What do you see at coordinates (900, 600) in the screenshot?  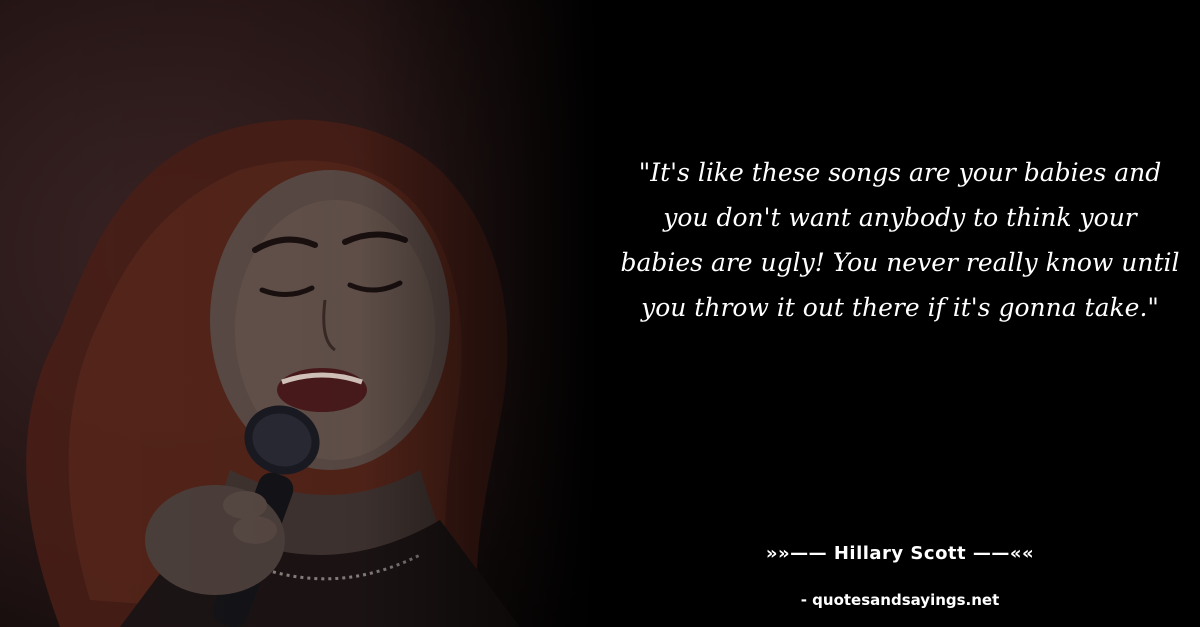 I see `source-credit: - quotesandsayings.net` at bounding box center [900, 600].